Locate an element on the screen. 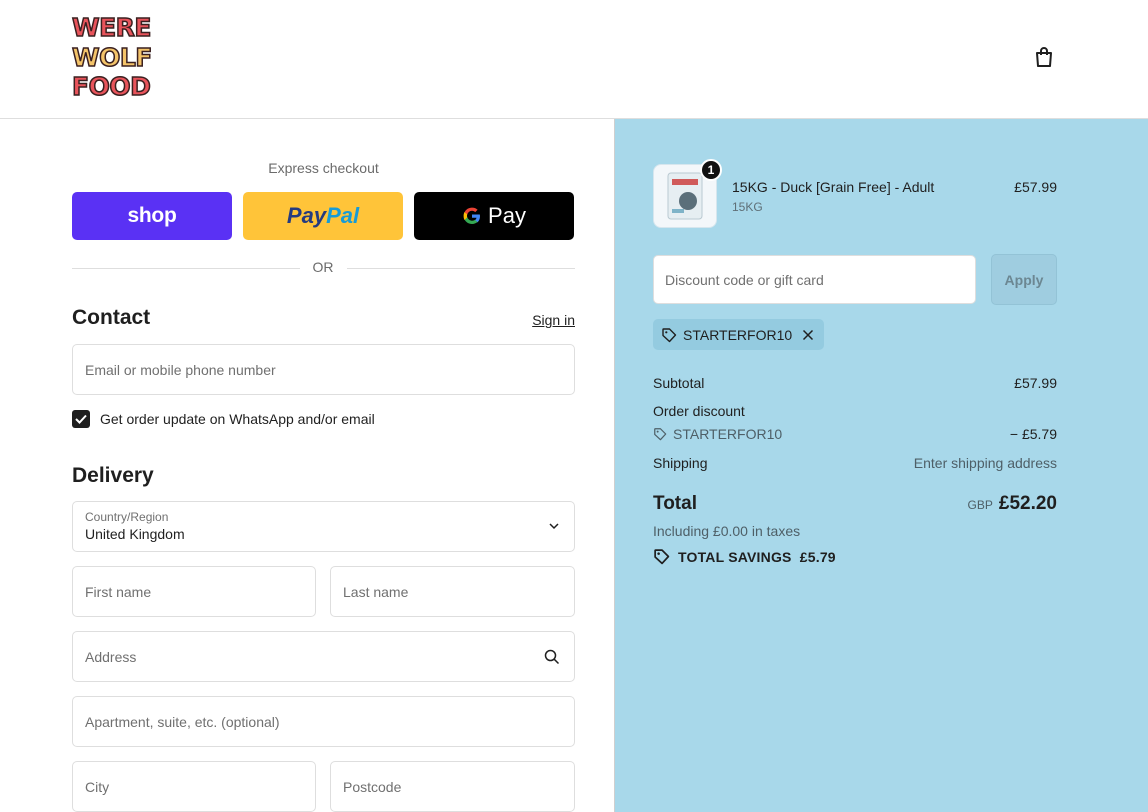  shop-pay-button: shop is located at coordinates (152, 216).